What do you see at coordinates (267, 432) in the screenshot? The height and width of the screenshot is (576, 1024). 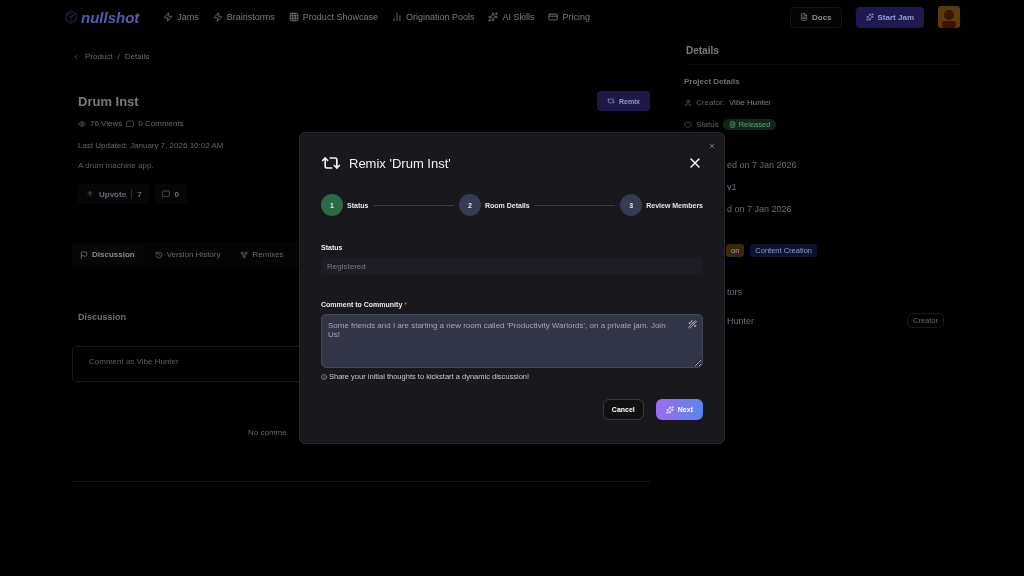 I see `empty-message: No comme` at bounding box center [267, 432].